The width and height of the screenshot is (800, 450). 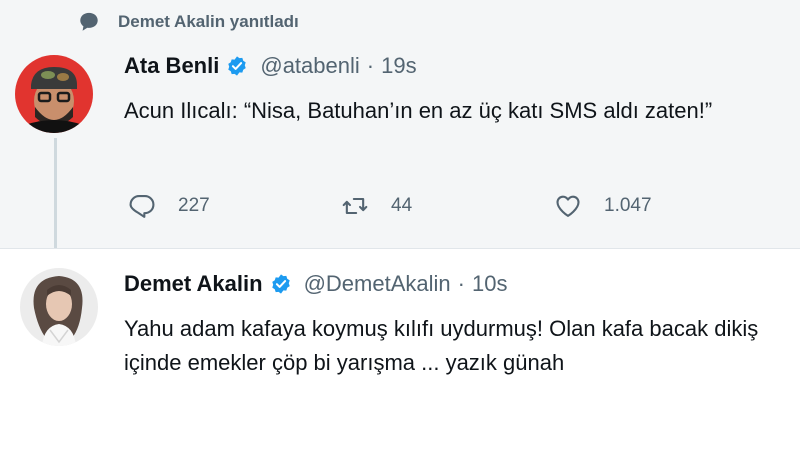 I want to click on retweet-count: 44, so click(x=402, y=205).